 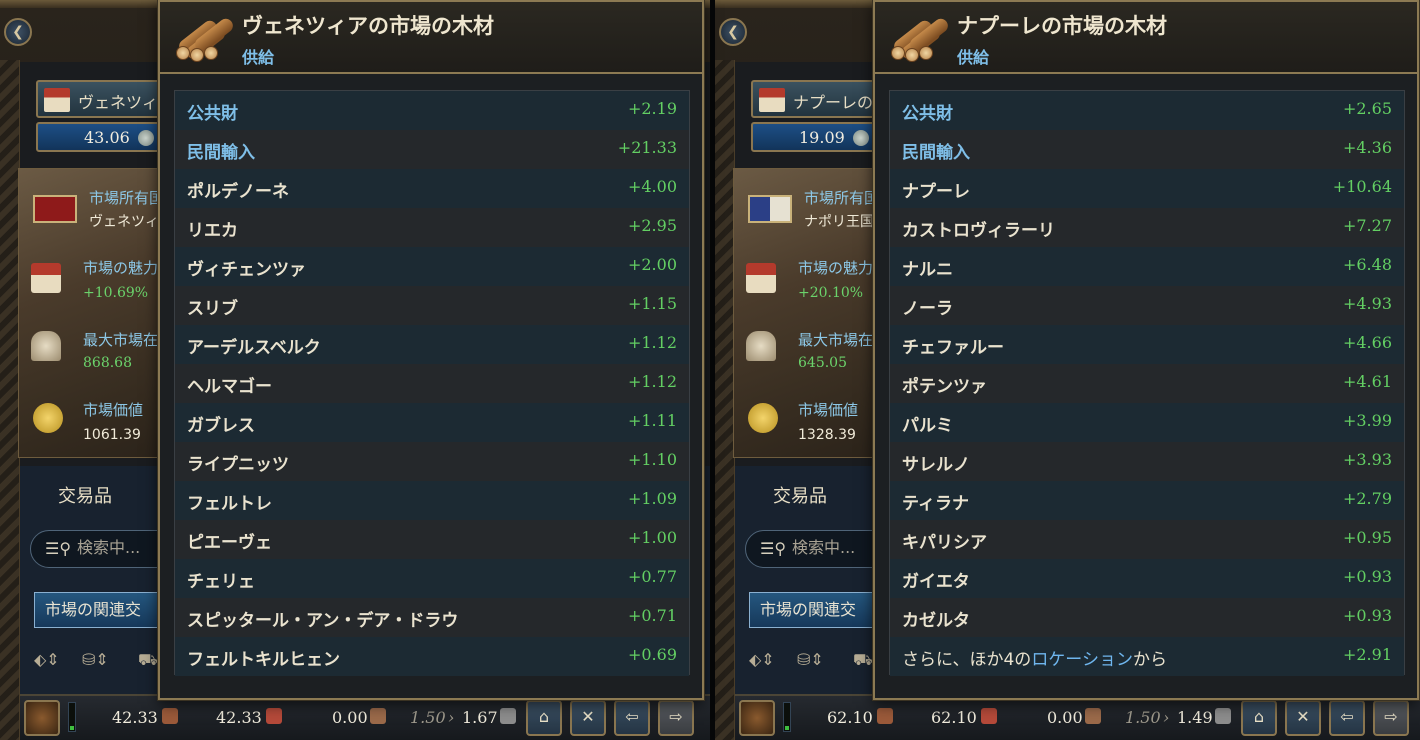 I want to click on supply-source-name: ガブレス, so click(x=221, y=423).